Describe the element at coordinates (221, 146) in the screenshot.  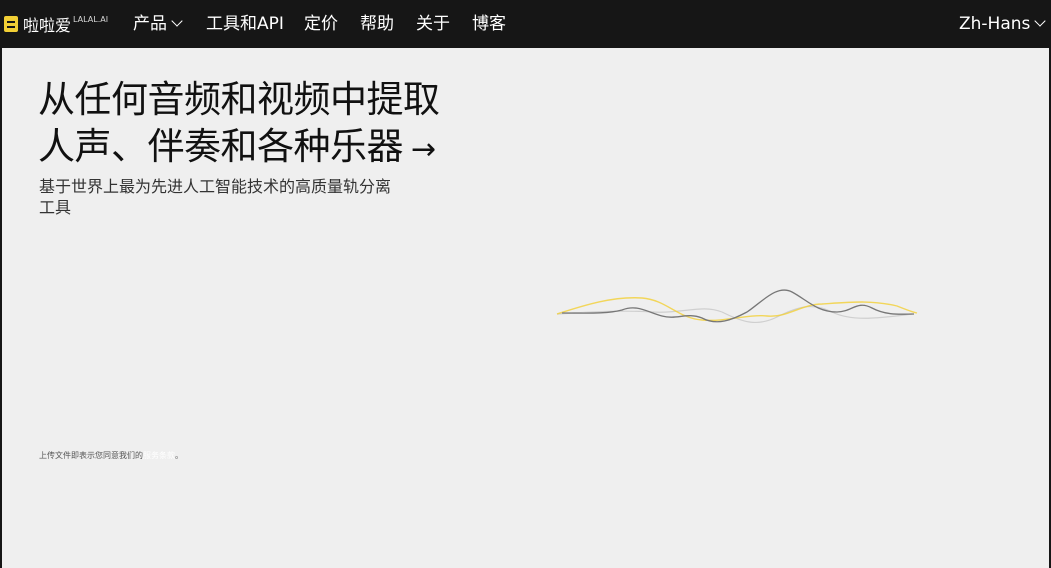
I see `hero-title-line-2-text: 人声、伴奏和各种乐器` at that location.